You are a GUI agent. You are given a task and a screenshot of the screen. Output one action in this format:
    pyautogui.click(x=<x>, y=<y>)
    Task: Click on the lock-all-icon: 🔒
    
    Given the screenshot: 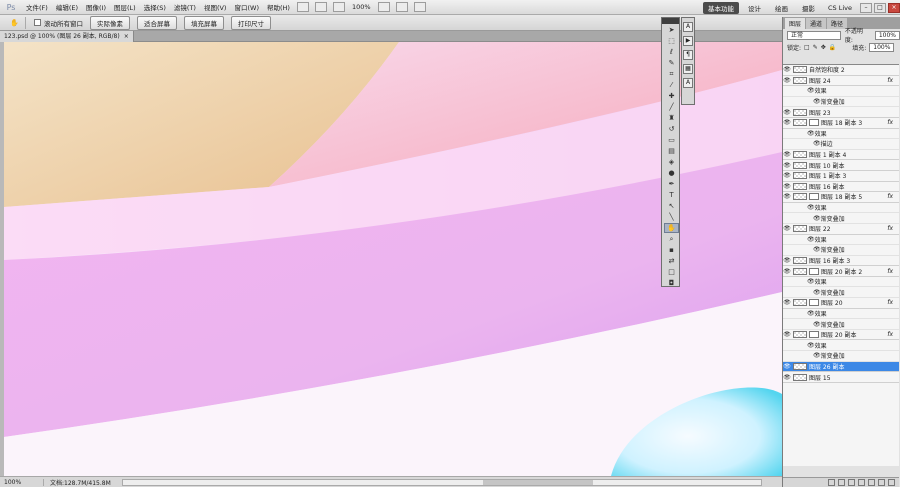 What is the action you would take?
    pyautogui.click(x=832, y=47)
    